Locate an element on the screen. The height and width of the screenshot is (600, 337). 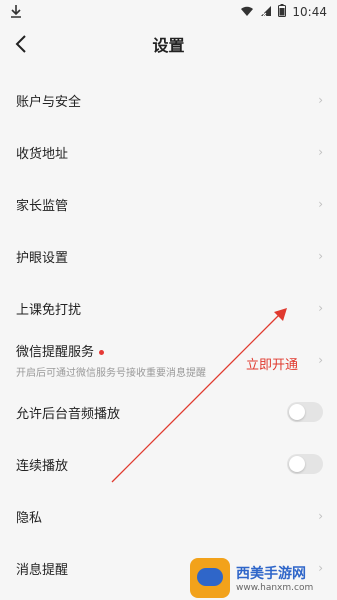
watermark-url: www.hanxm.com is located at coordinates (275, 588).